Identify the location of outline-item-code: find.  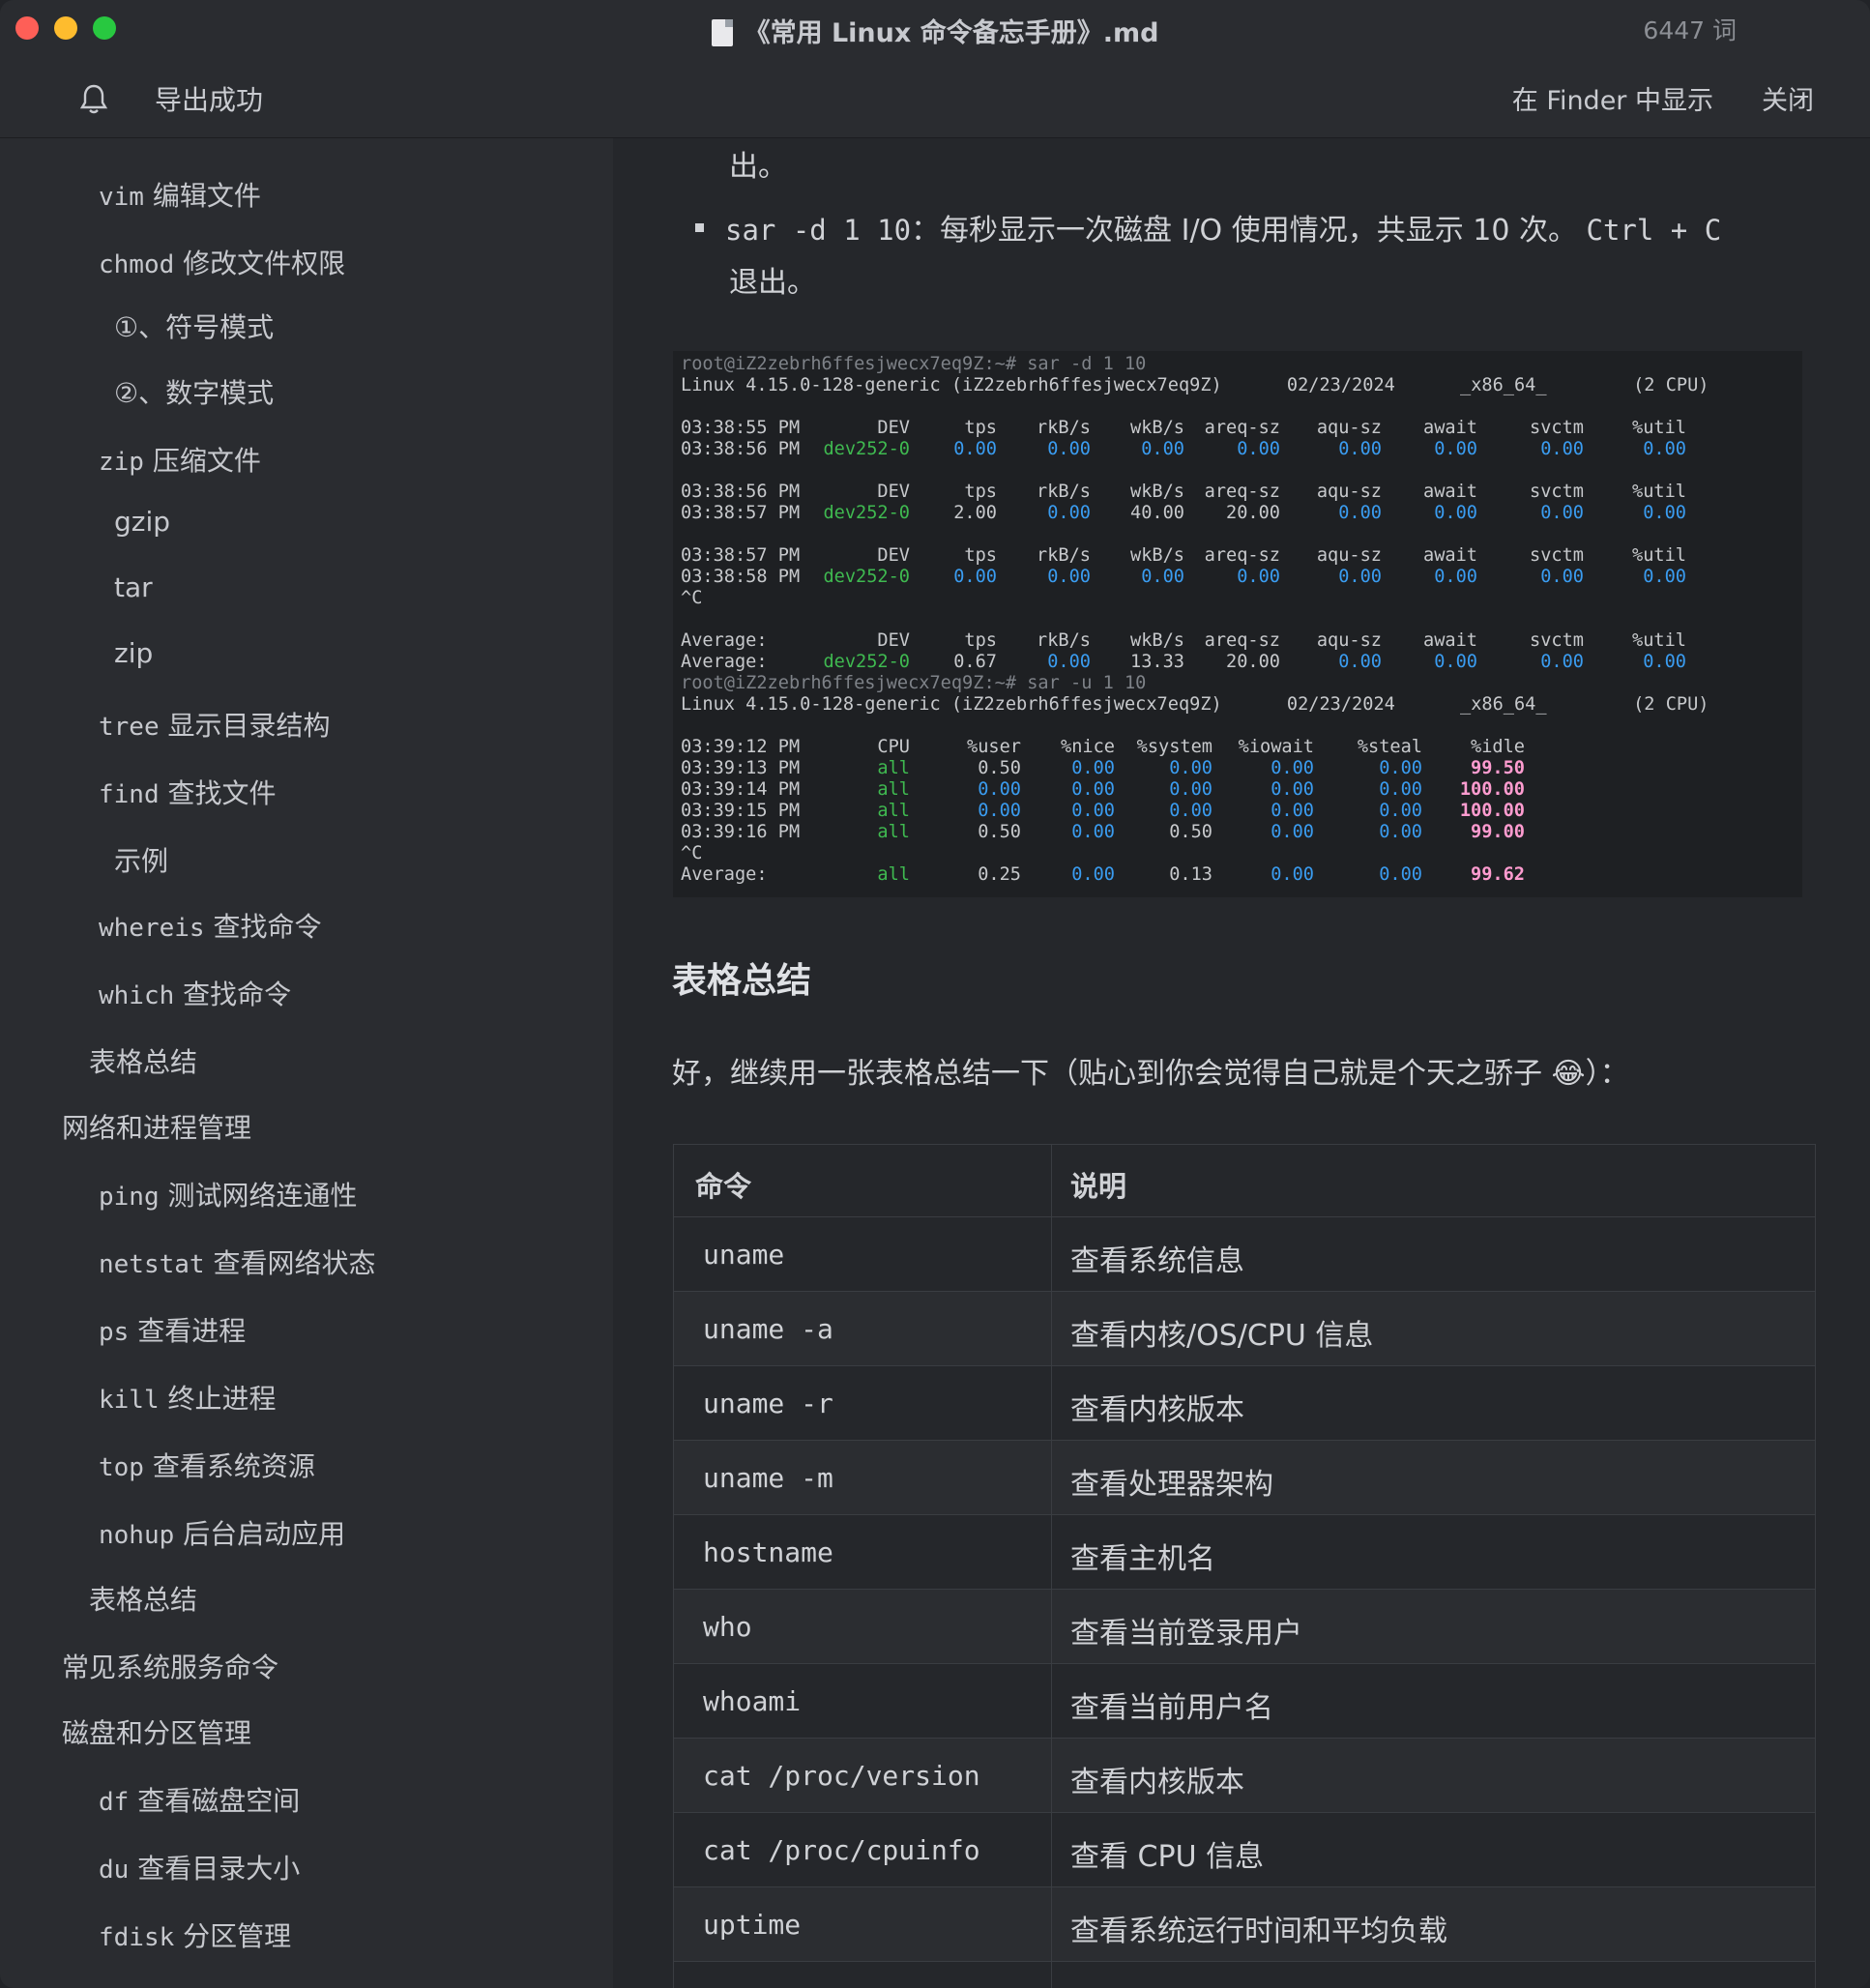
(129, 794).